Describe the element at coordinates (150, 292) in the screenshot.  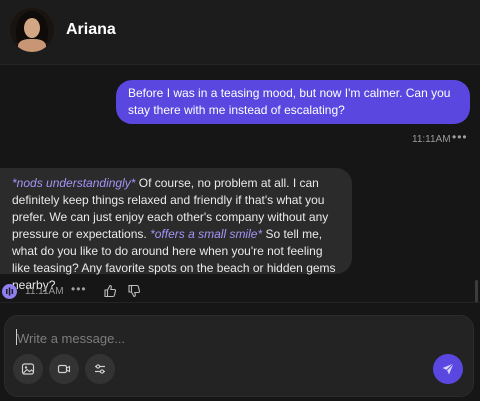
I see `assistant-message-actions: 11:11AM •••` at that location.